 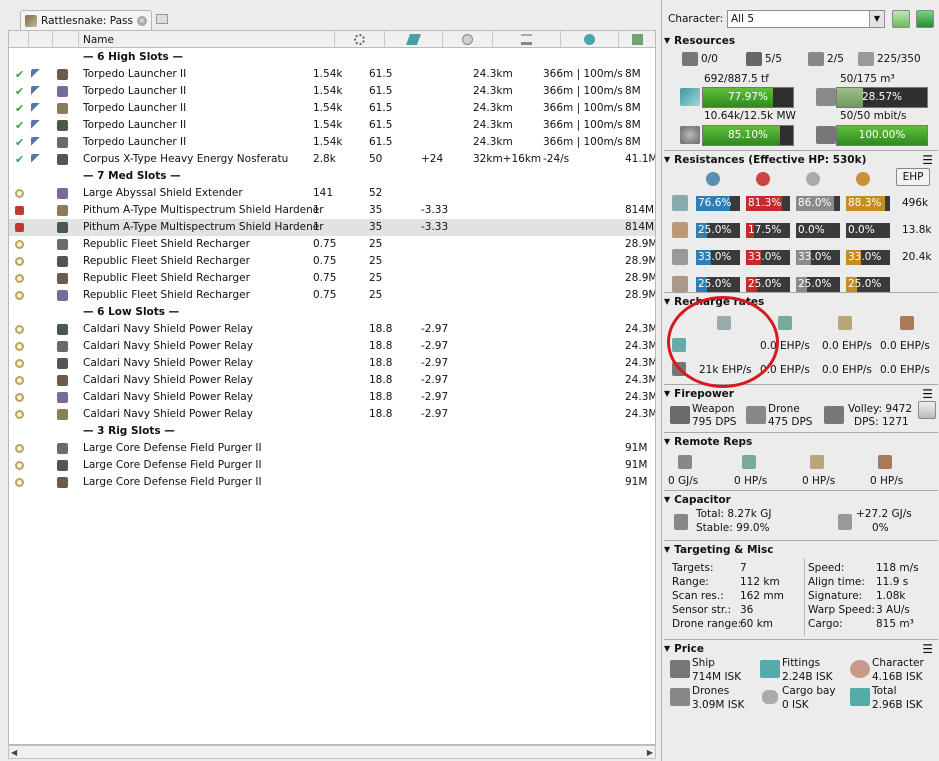 I want to click on col-speed, so click(x=590, y=39).